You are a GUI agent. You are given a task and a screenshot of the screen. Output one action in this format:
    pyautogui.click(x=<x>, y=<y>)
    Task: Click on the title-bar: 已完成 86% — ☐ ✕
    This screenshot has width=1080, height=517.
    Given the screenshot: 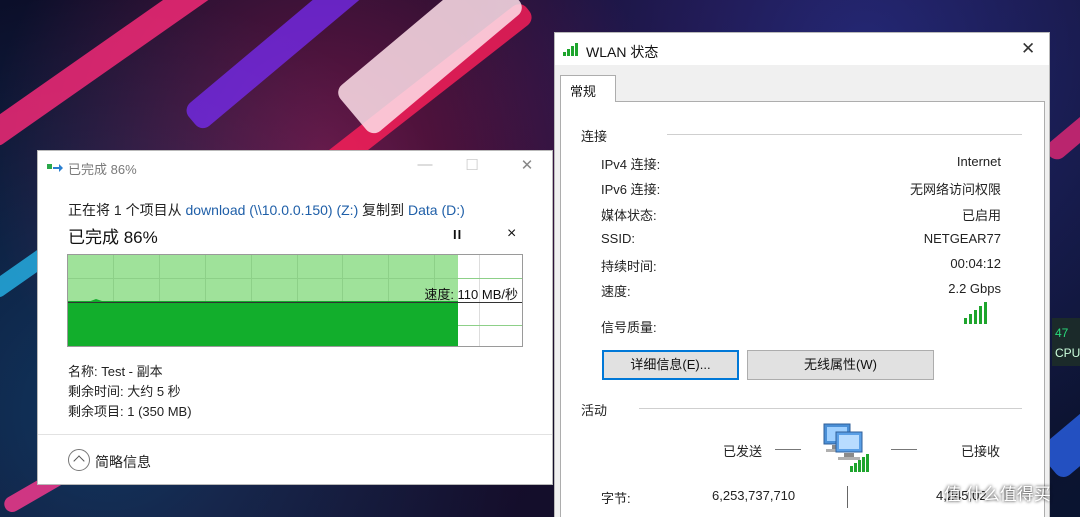 What is the action you would take?
    pyautogui.click(x=295, y=167)
    